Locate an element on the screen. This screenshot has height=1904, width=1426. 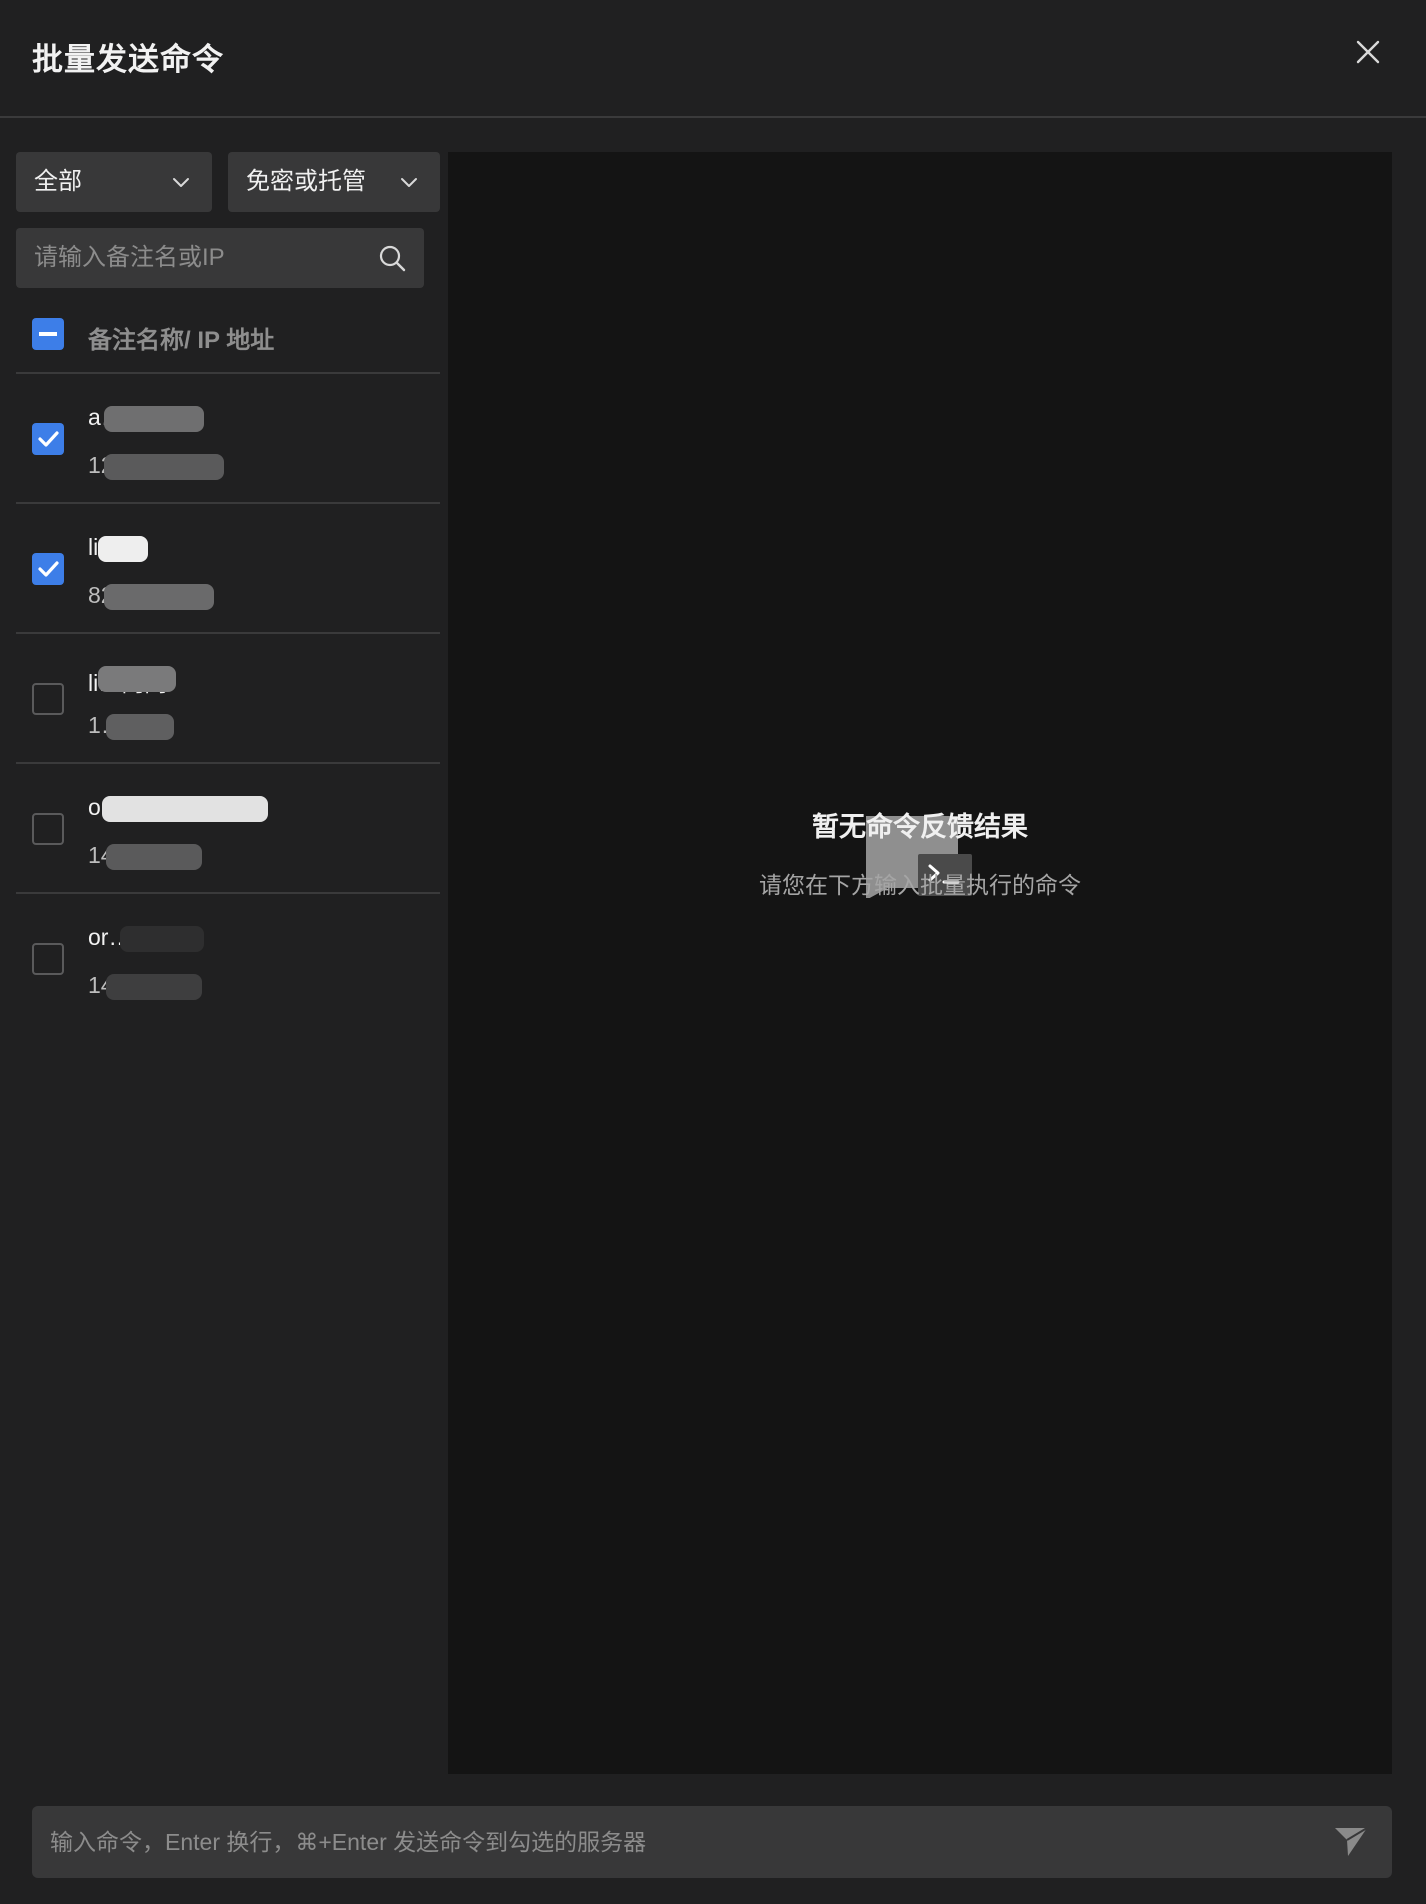
dialog-title: 批量发送命令 is located at coordinates (128, 59).